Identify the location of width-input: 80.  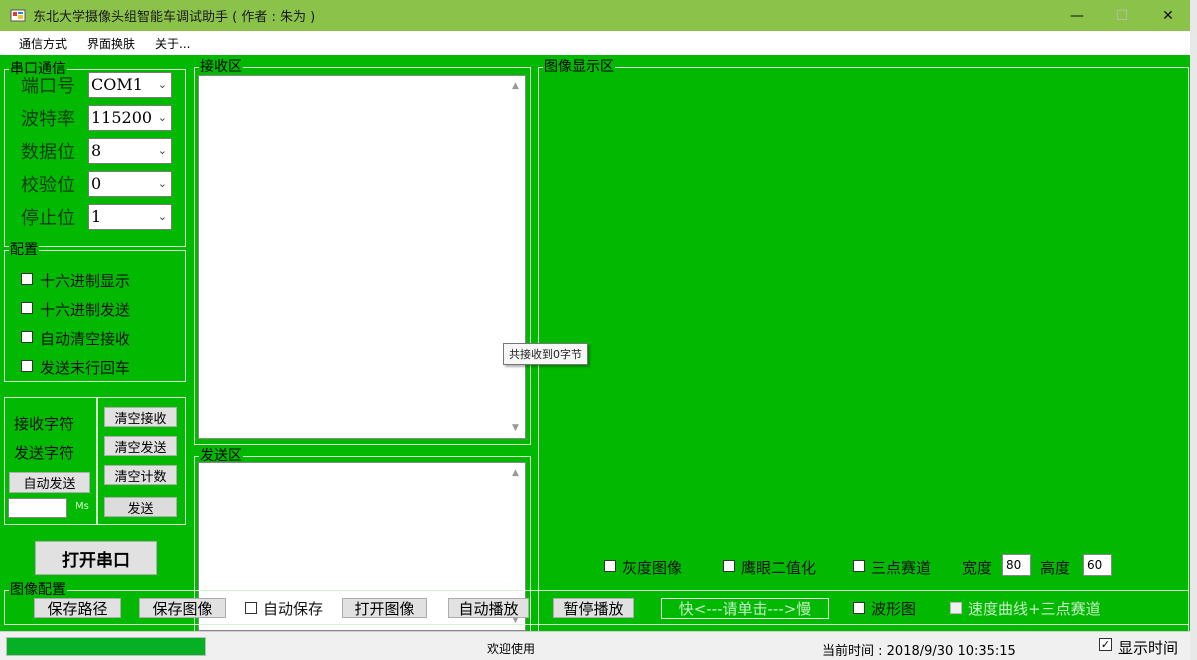
(1016, 565).